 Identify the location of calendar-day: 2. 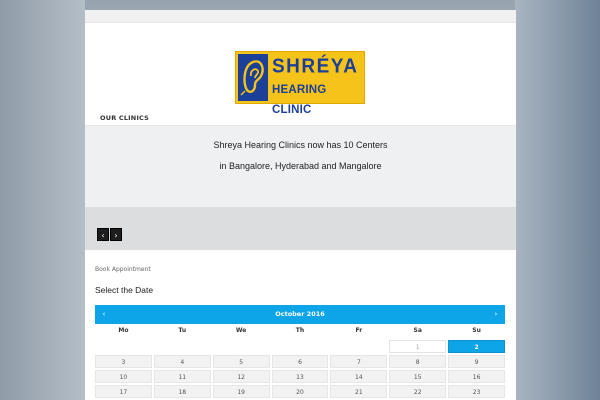
(476, 346).